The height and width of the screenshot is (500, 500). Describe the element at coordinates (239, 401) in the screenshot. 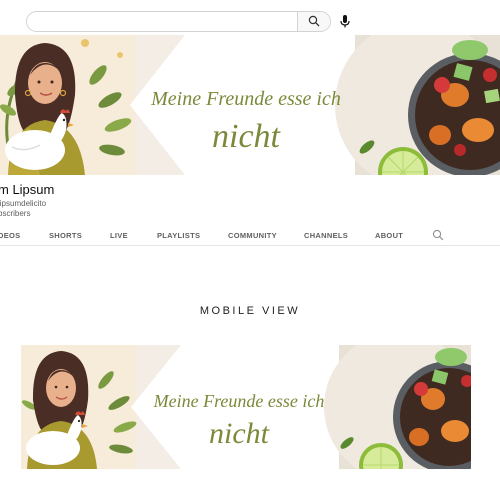

I see `mobile-banner-tagline-line1: Meine Freunde esse ich` at that location.